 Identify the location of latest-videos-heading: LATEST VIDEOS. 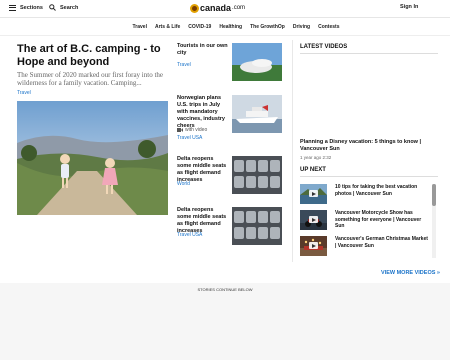
(324, 47).